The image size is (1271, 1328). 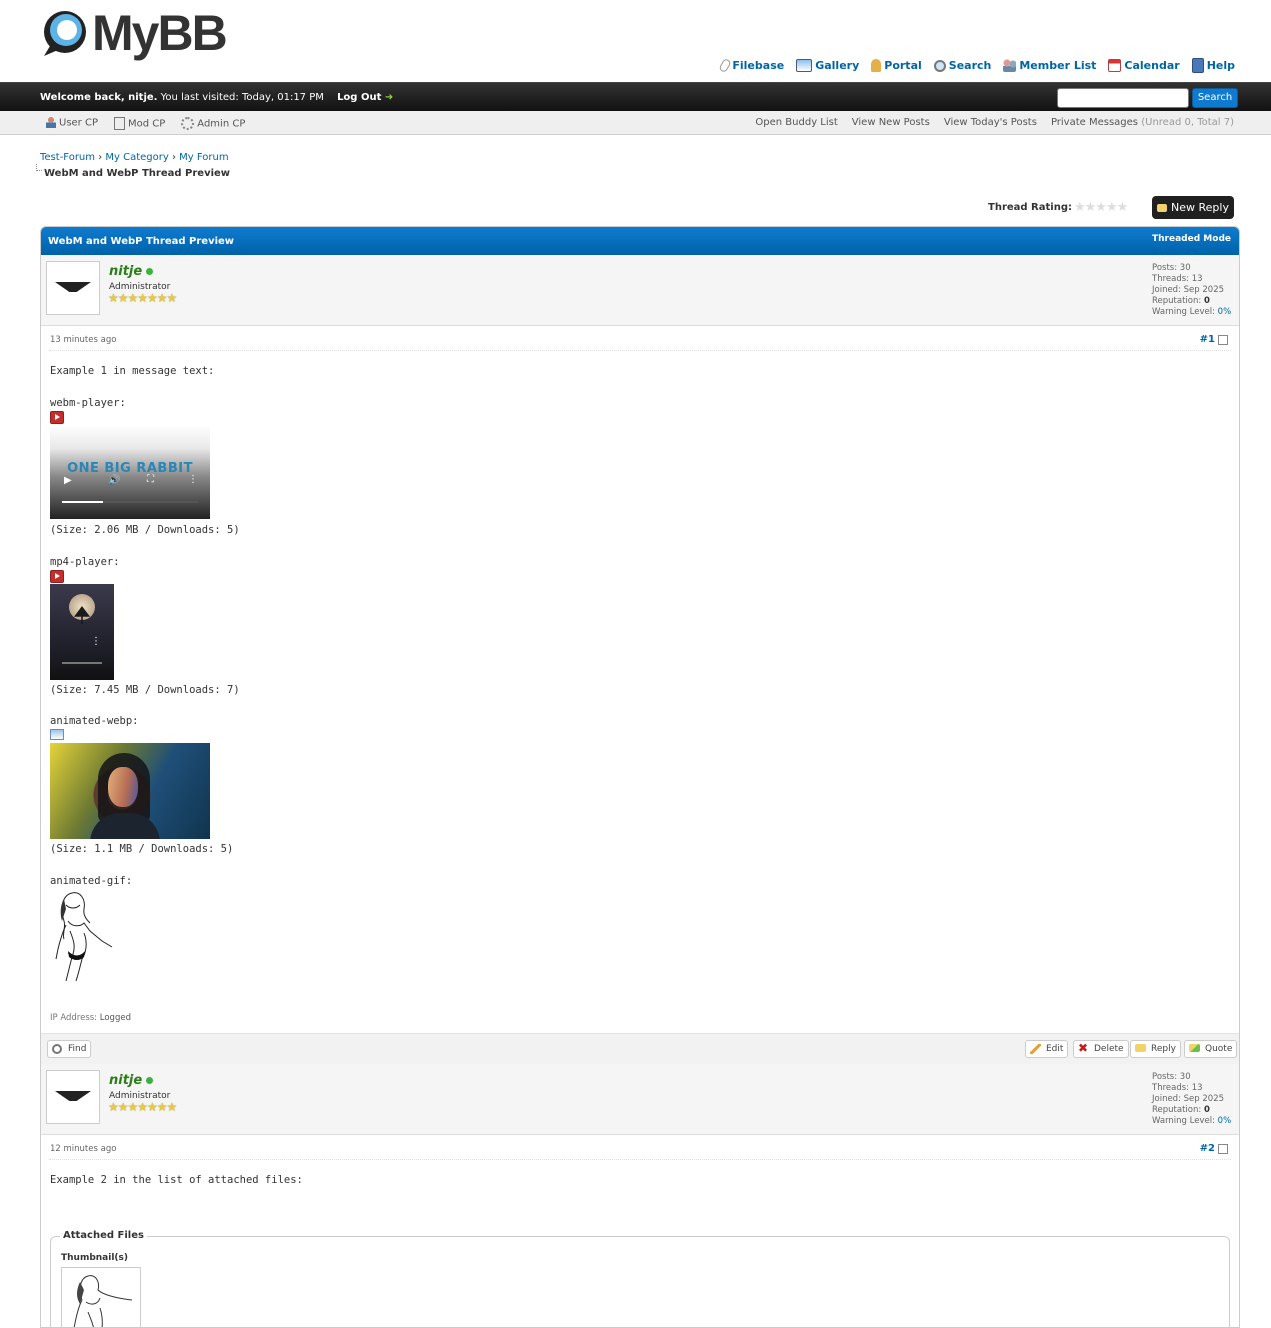 What do you see at coordinates (123, 787) in the screenshot?
I see `portrait-face` at bounding box center [123, 787].